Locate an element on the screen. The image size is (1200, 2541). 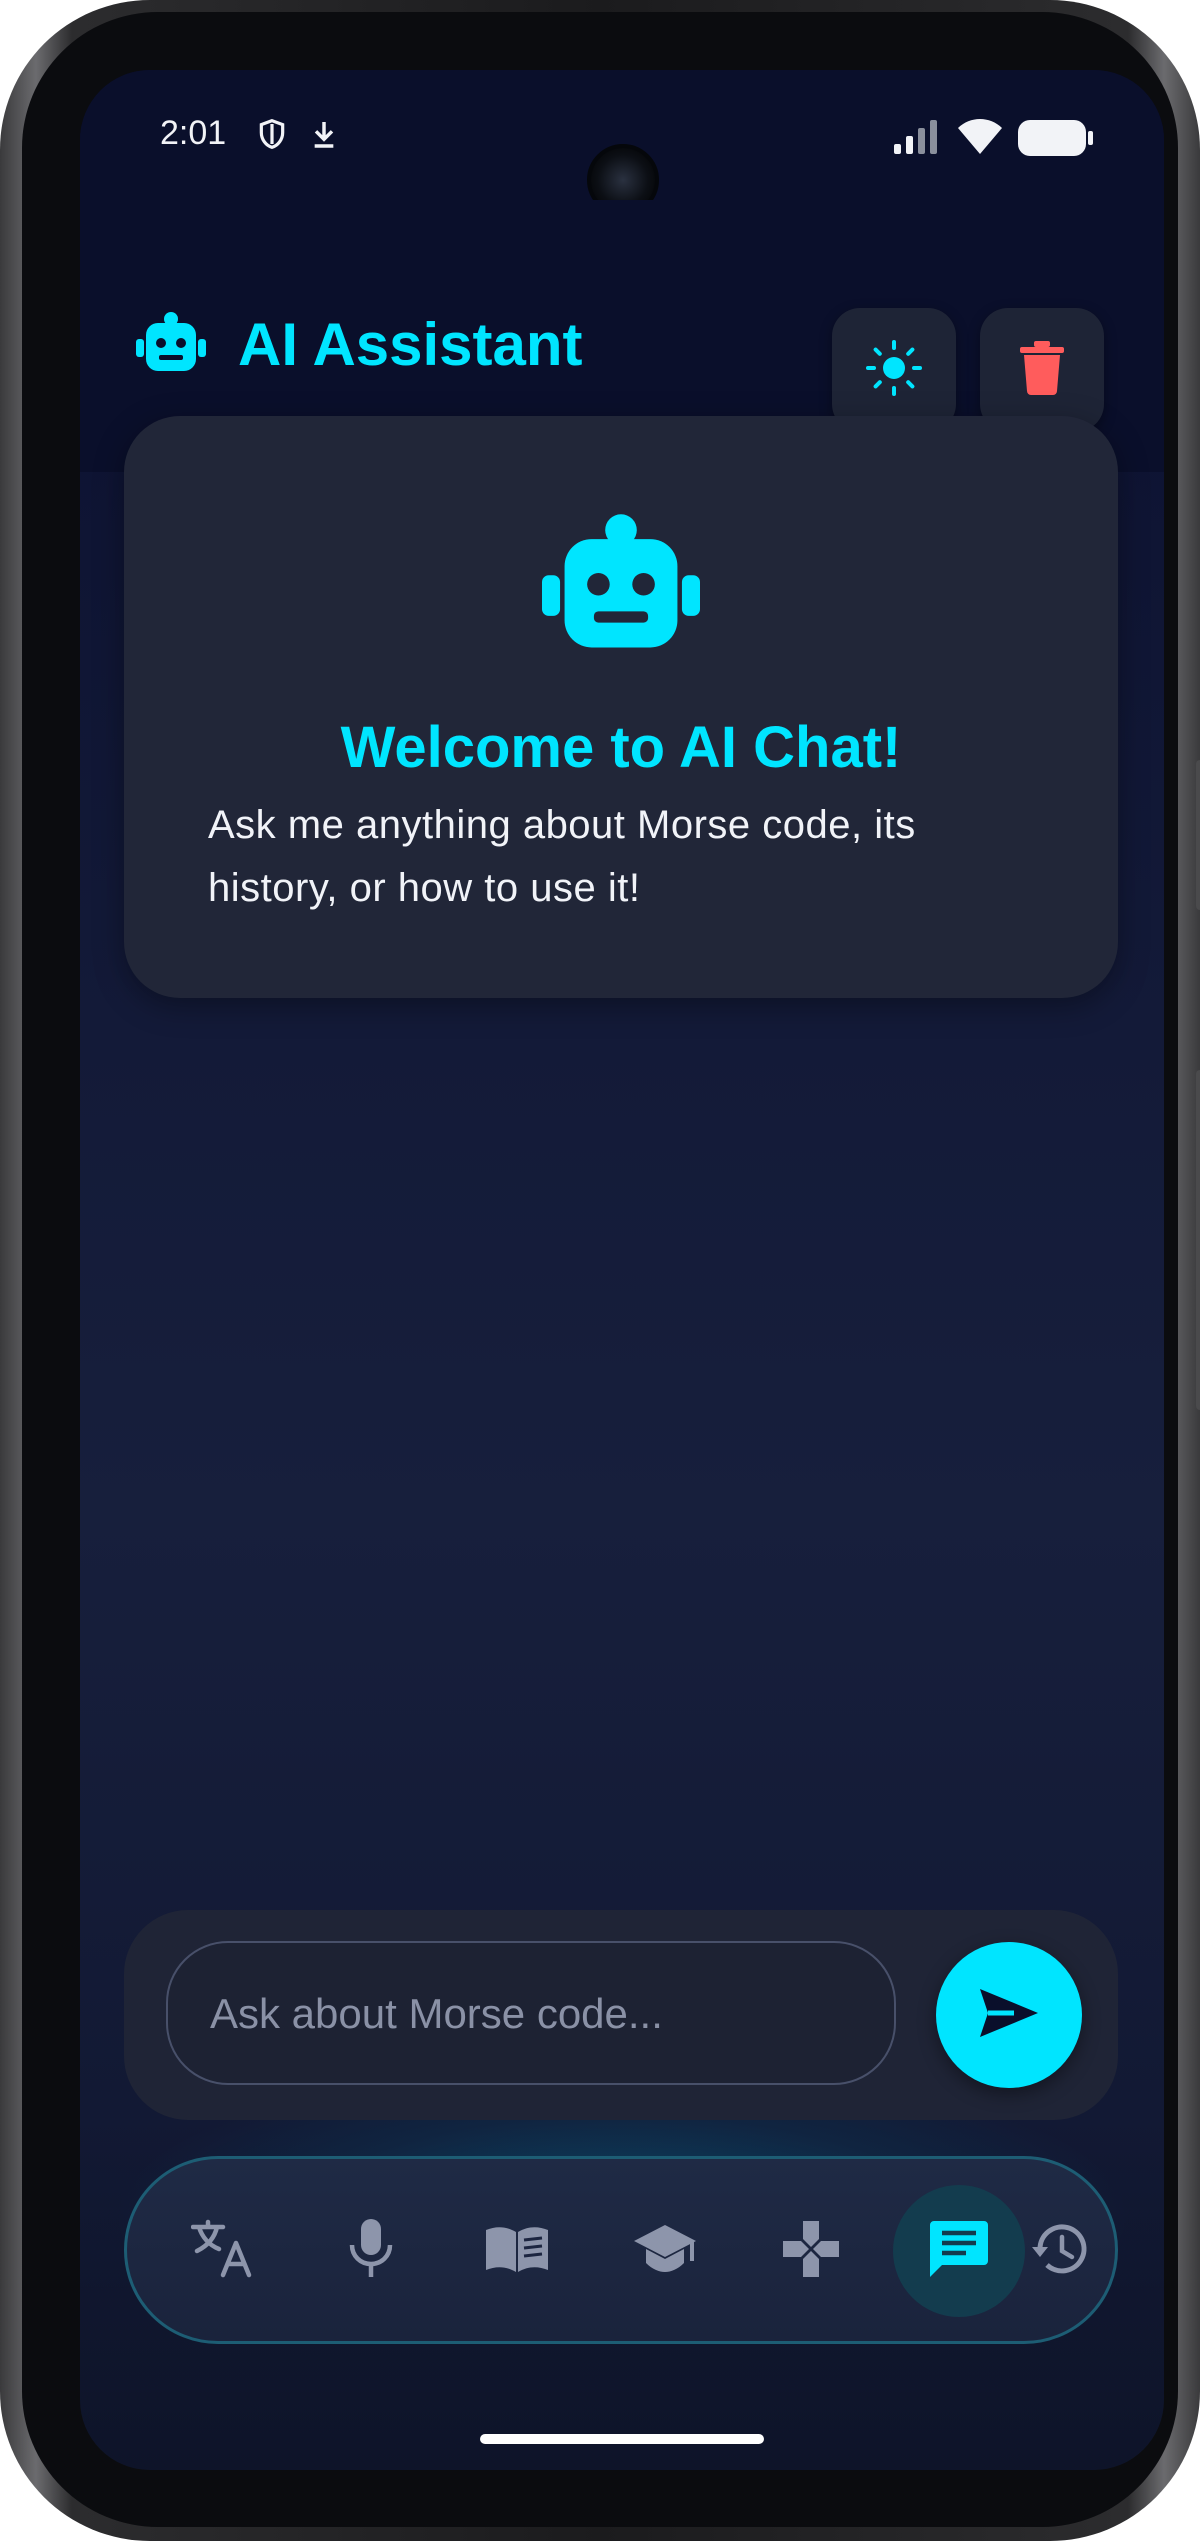
welcome-title: Welcome to AI Chat! is located at coordinates (621, 747).